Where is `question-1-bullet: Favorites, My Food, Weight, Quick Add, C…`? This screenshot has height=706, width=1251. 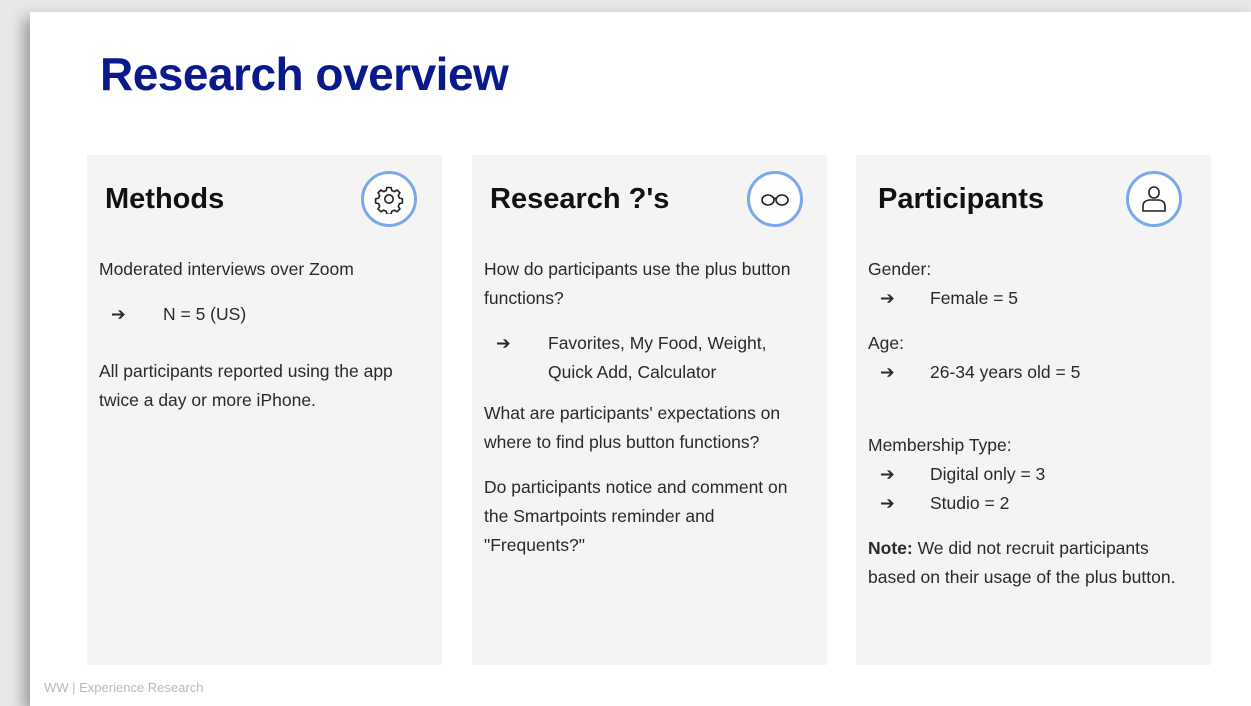
question-1-bullet: Favorites, My Food, Weight, Quick Add, C… is located at coordinates (657, 357).